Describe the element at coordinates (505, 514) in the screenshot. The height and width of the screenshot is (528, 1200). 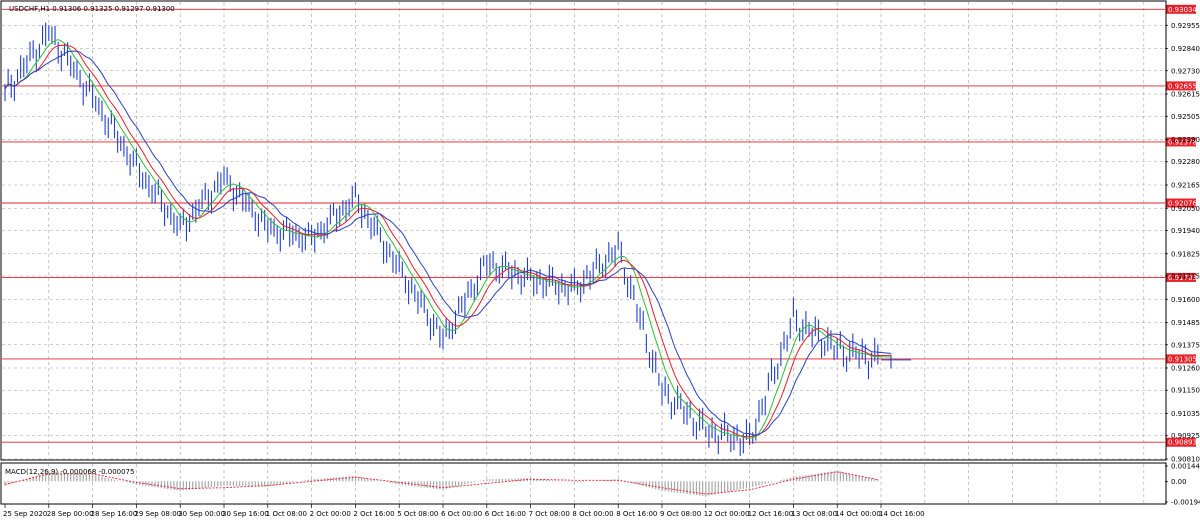
I see `time-tick-label: 6 Oct 16:00` at that location.